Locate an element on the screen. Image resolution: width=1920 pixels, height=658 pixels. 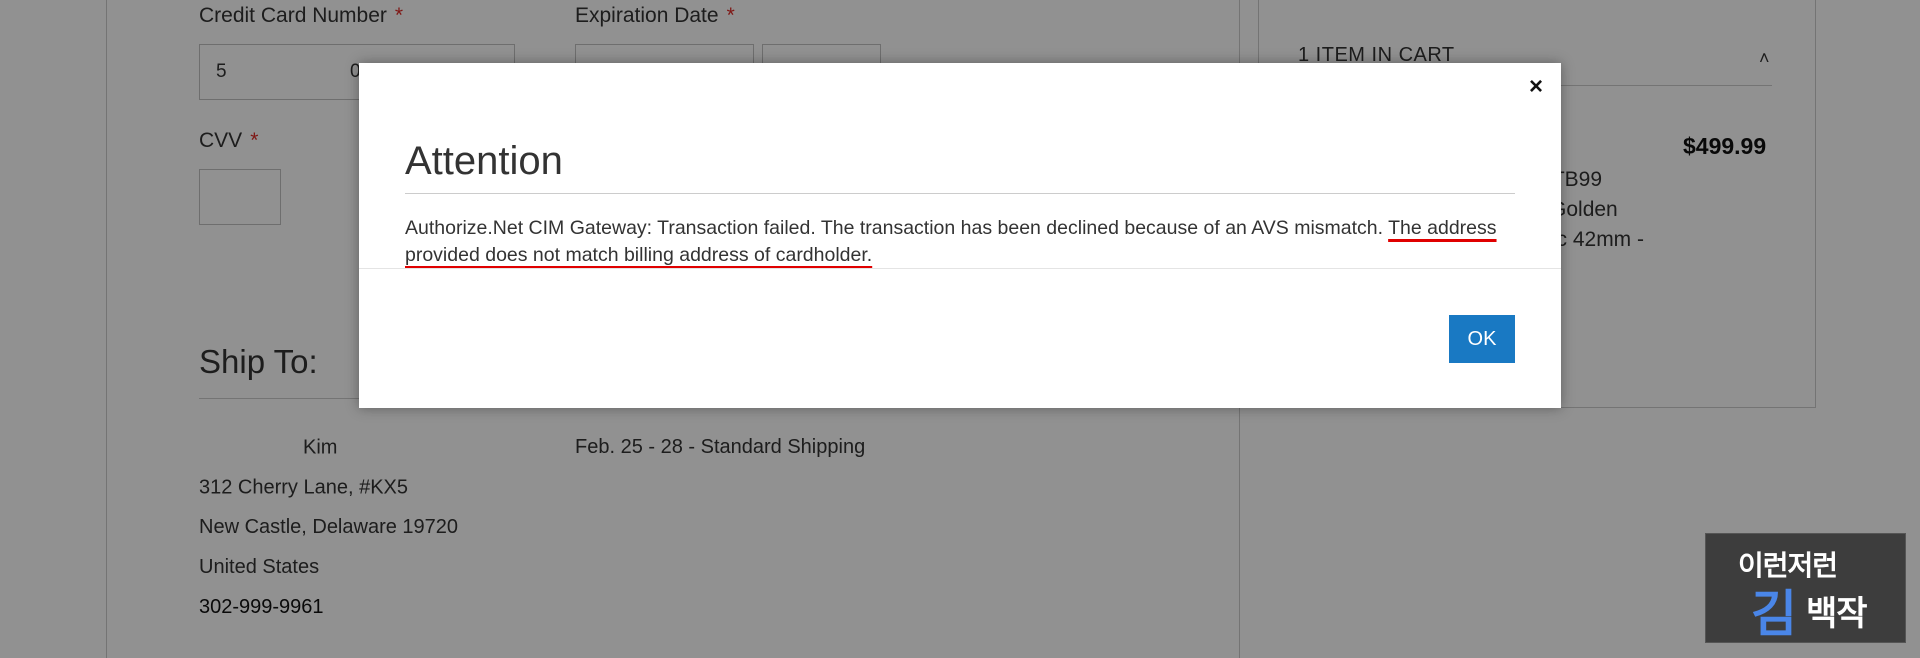
ok-button: OK is located at coordinates (1482, 339).